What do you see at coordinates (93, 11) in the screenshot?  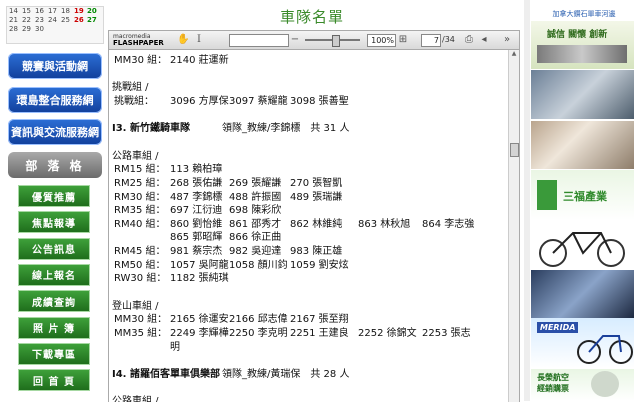 I see `calendar-day: 20` at bounding box center [93, 11].